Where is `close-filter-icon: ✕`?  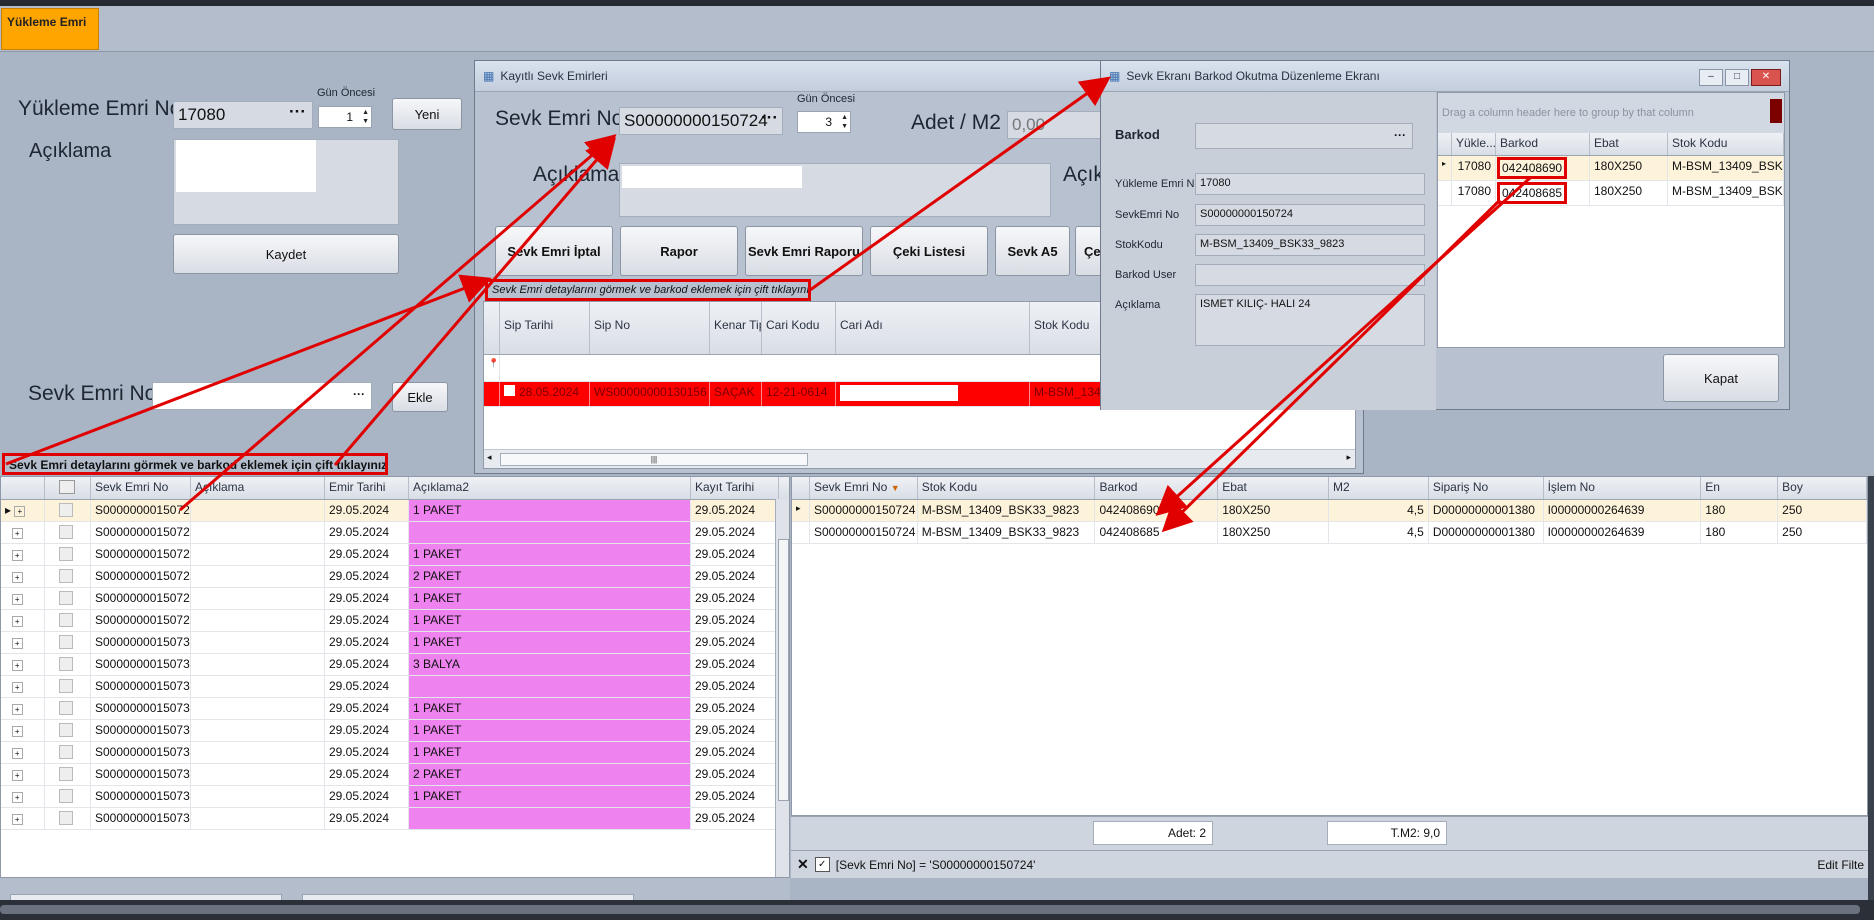 close-filter-icon: ✕ is located at coordinates (803, 864).